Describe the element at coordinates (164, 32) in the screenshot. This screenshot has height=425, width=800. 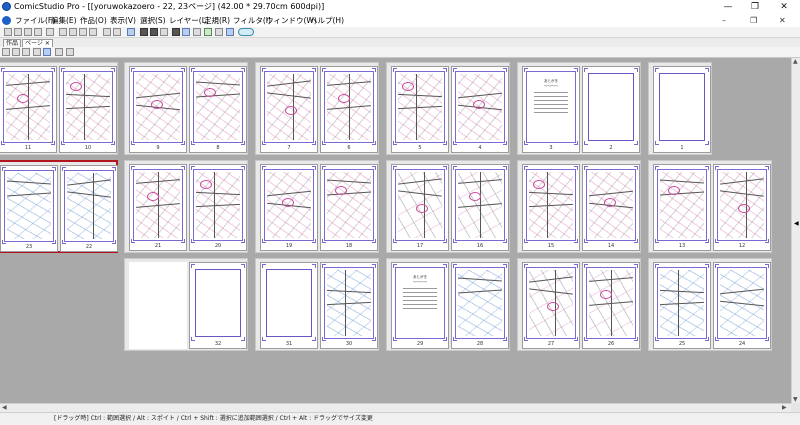
I see `page-settings-icon` at that location.